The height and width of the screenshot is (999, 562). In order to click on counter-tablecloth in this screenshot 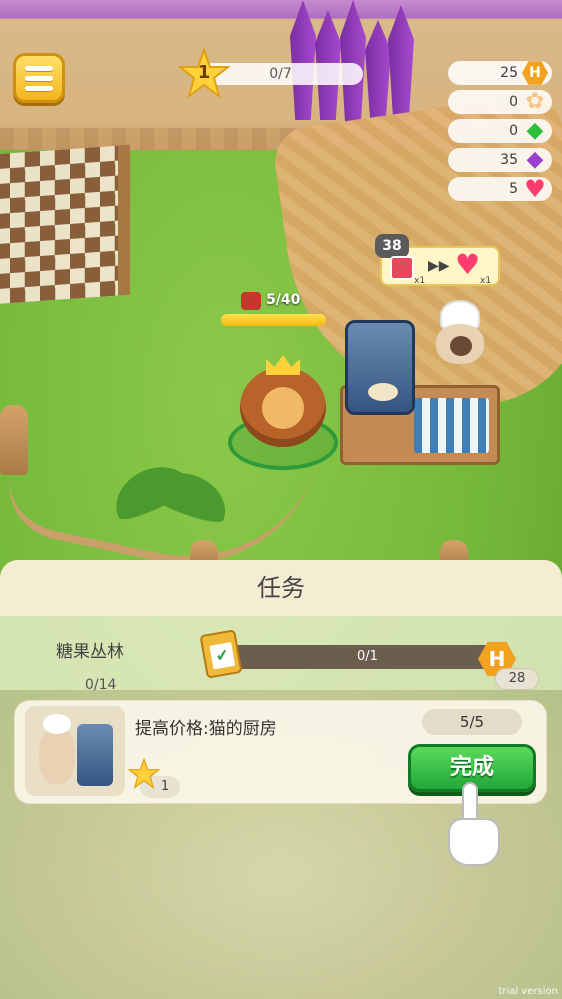, I will do `click(451, 425)`.